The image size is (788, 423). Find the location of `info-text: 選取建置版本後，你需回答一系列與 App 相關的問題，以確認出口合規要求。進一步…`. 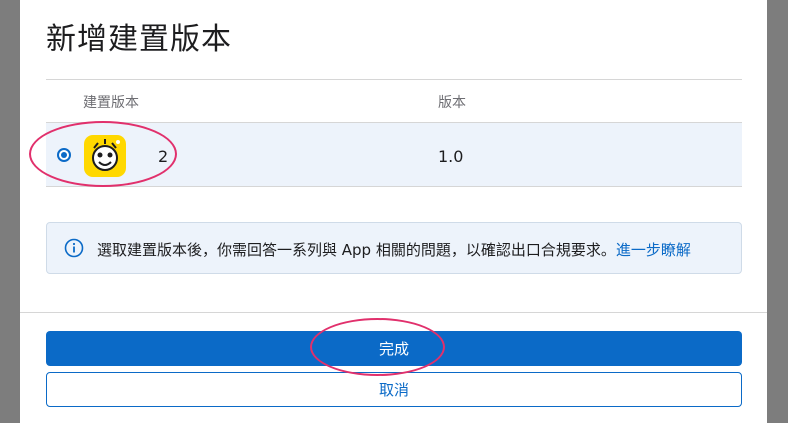

info-text: 選取建置版本後，你需回答一系列與 App 相關的問題，以確認出口合規要求。進一步… is located at coordinates (394, 249).